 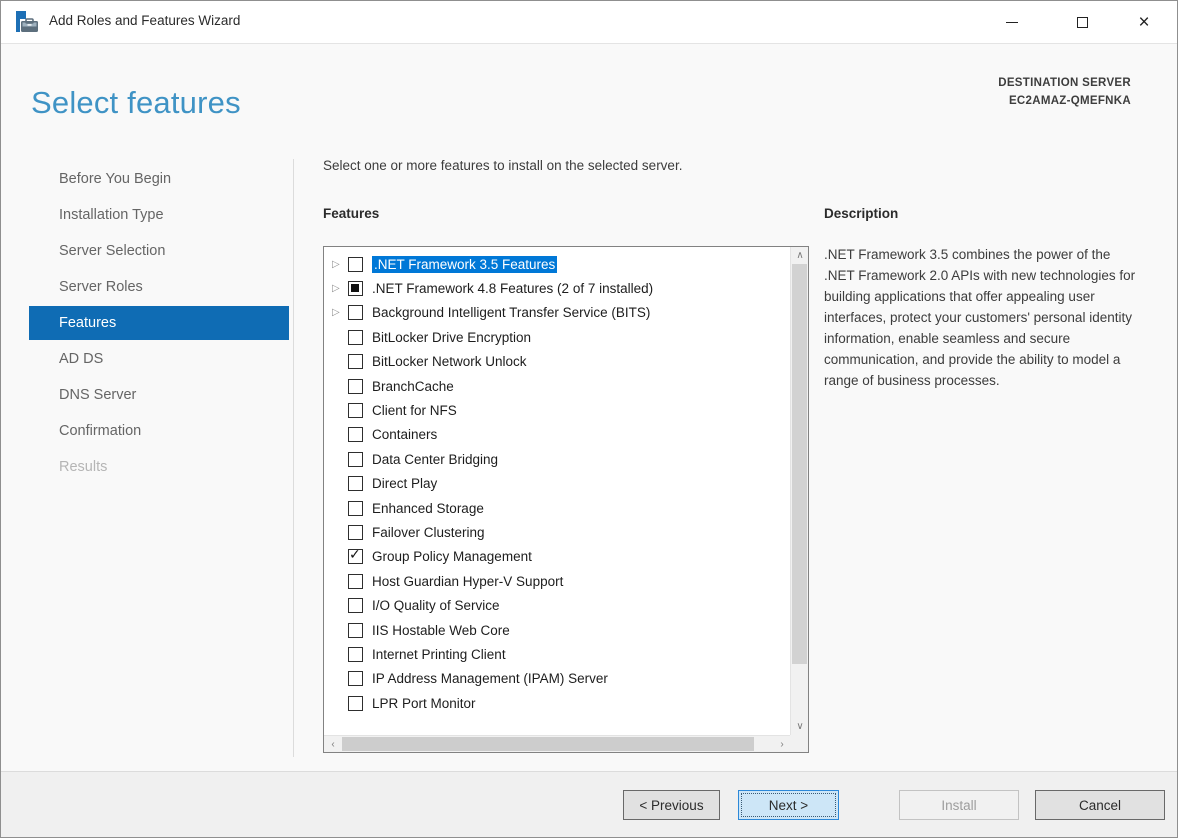 I want to click on feature-row: Internet Printing Client, so click(x=557, y=654).